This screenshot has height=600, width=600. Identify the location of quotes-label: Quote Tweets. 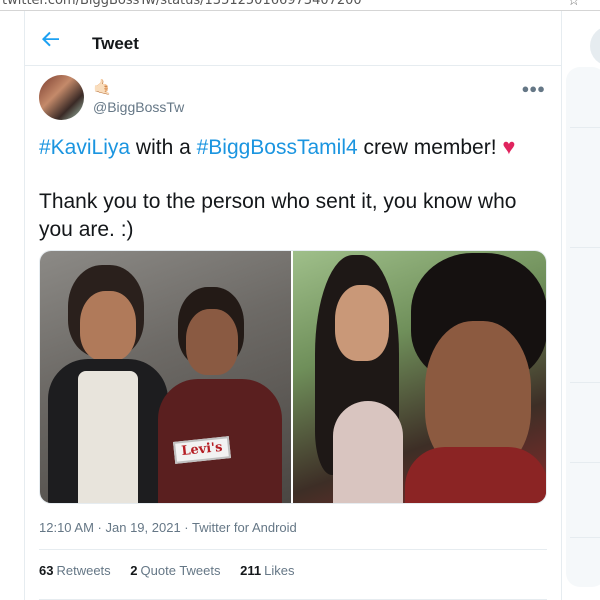
(180, 570).